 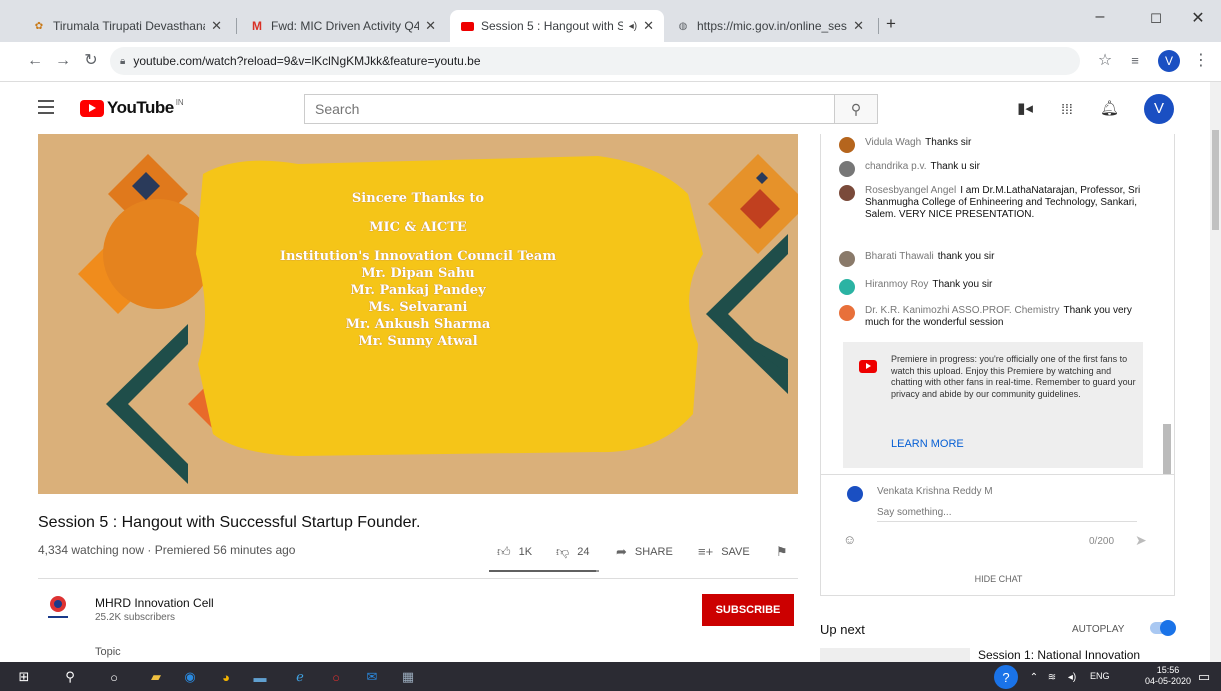 I want to click on ie-icon: ℯ, so click(x=300, y=677).